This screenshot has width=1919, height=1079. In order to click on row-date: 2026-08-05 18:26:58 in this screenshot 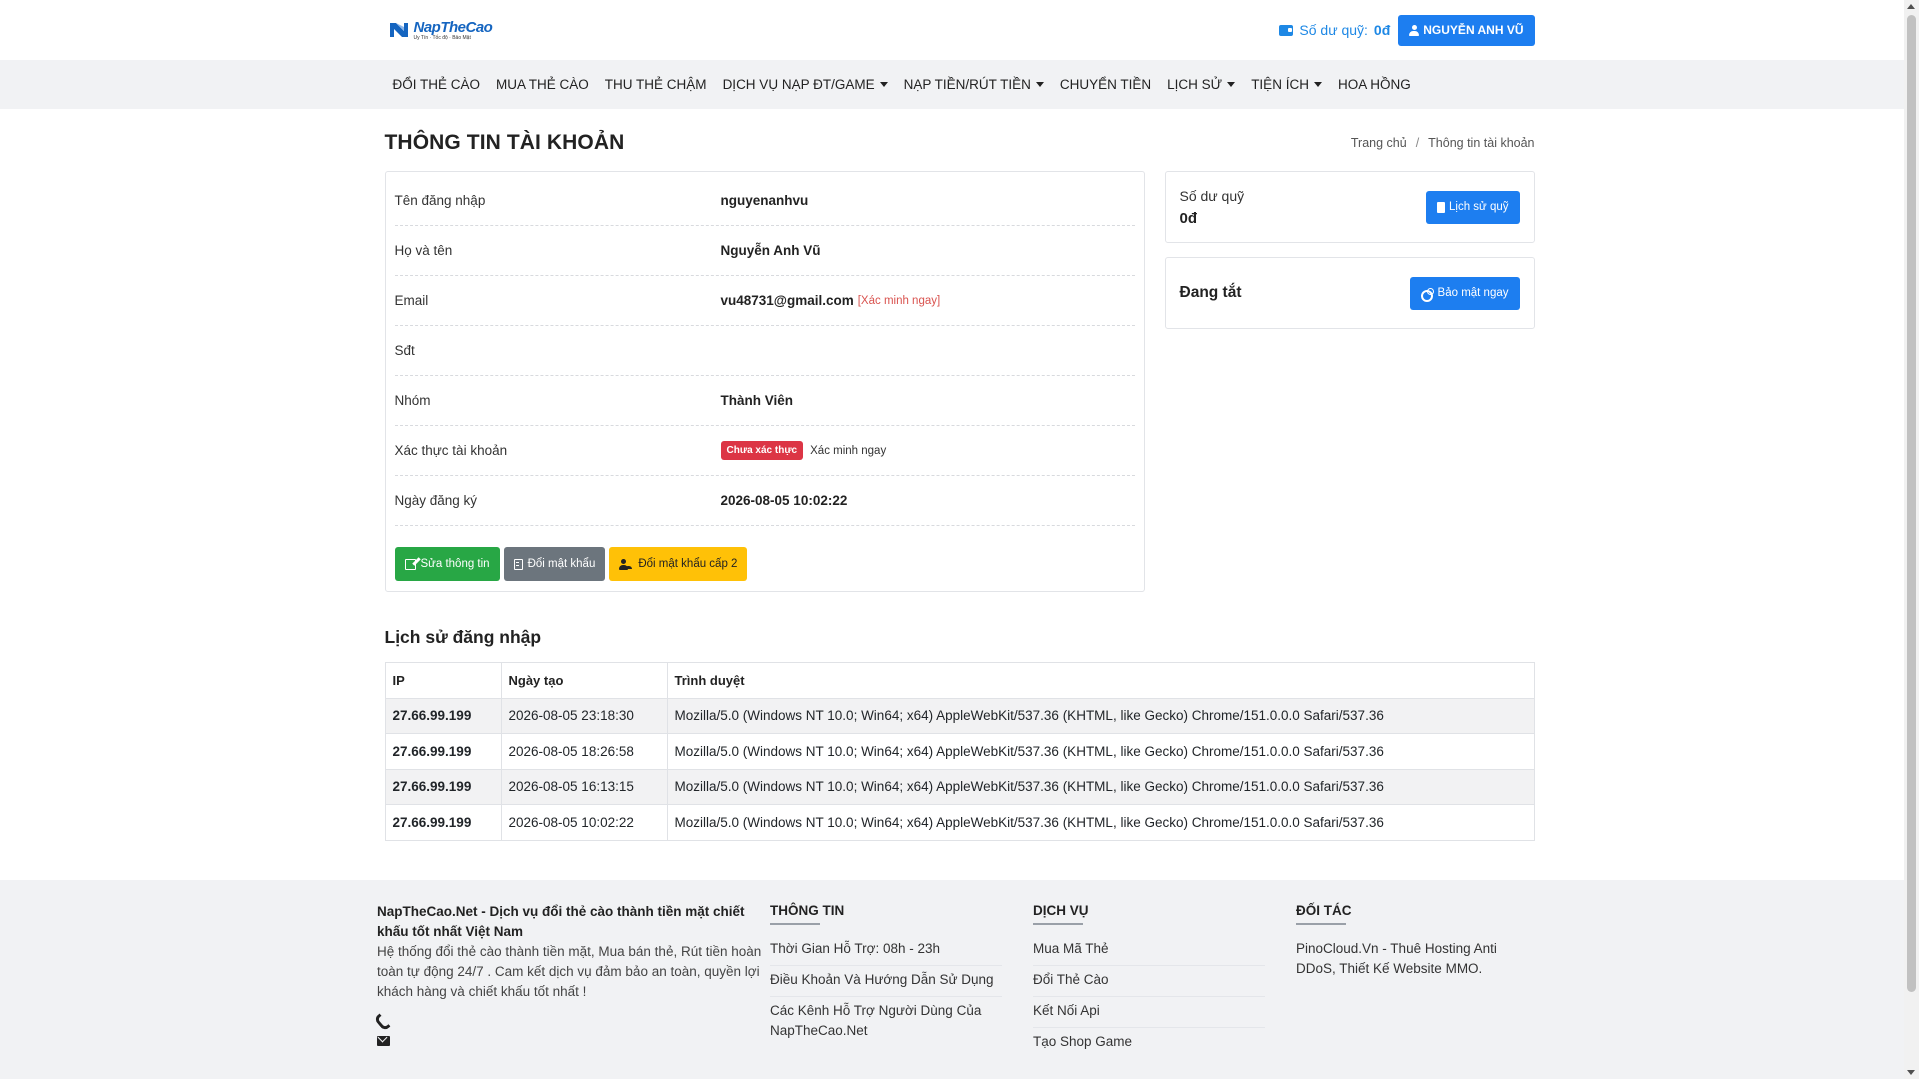, I will do `click(584, 751)`.